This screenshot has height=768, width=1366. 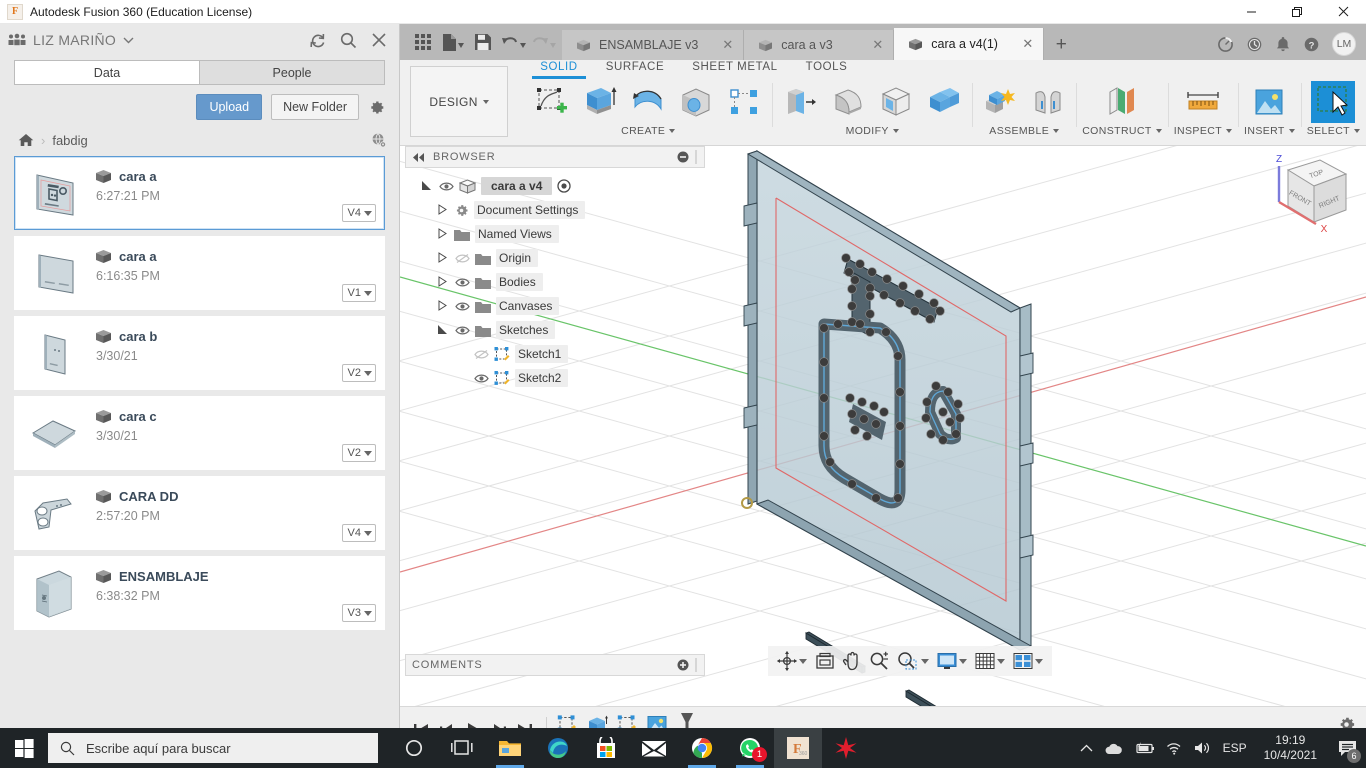 I want to click on new-document-icon, so click(x=453, y=42).